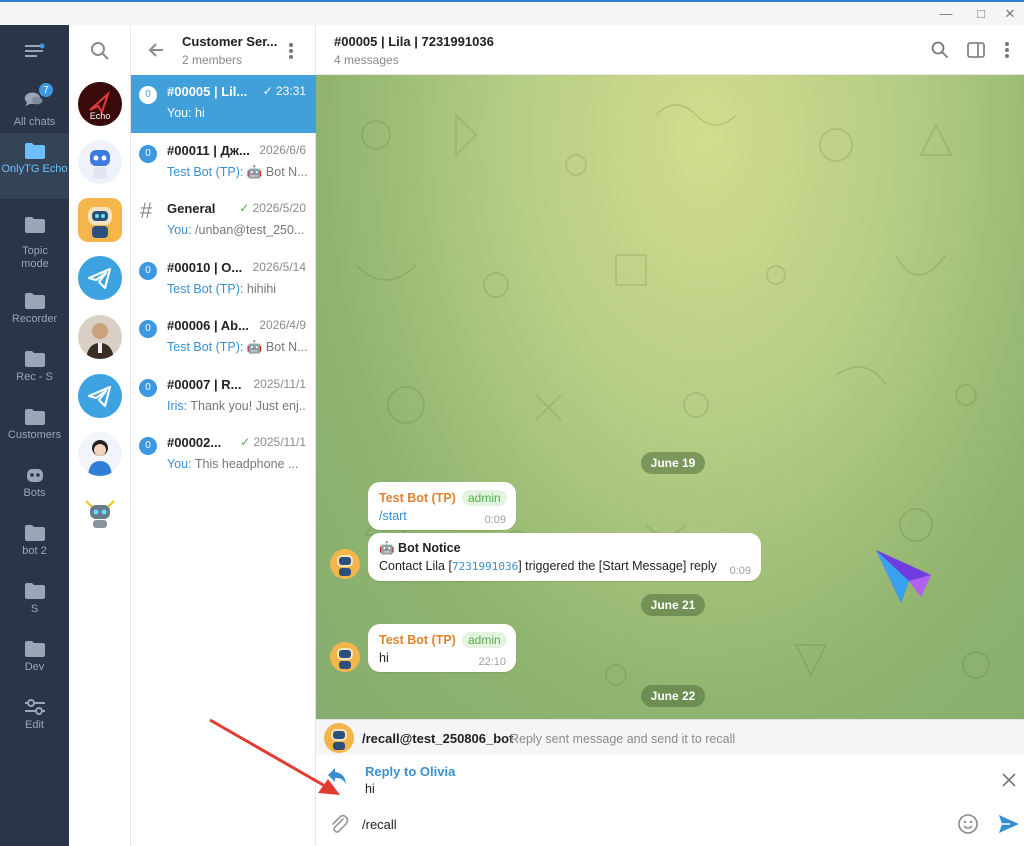 Image resolution: width=1024 pixels, height=846 pixels. Describe the element at coordinates (34, 660) in the screenshot. I see `folder-dev: Dev` at that location.